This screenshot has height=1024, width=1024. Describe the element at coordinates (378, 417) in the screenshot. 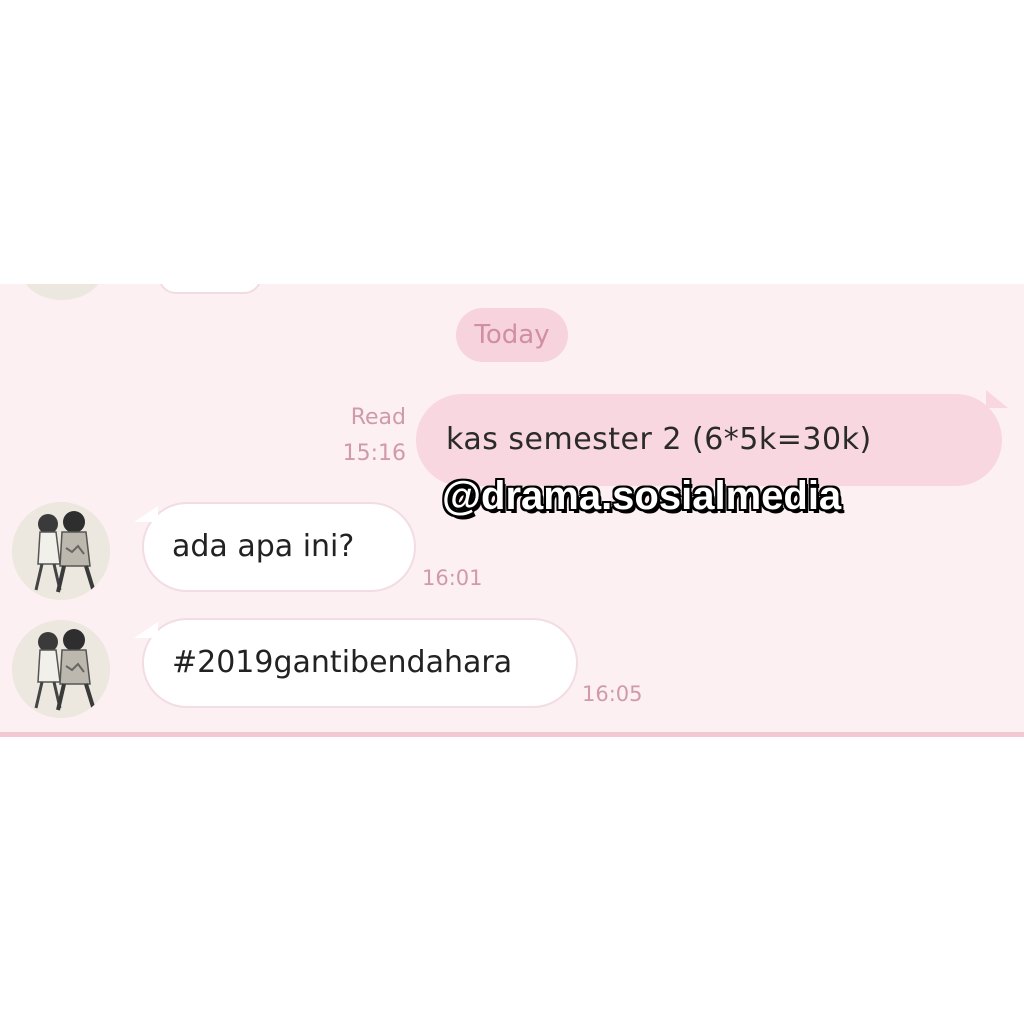

I see `read-receipt: Read` at that location.